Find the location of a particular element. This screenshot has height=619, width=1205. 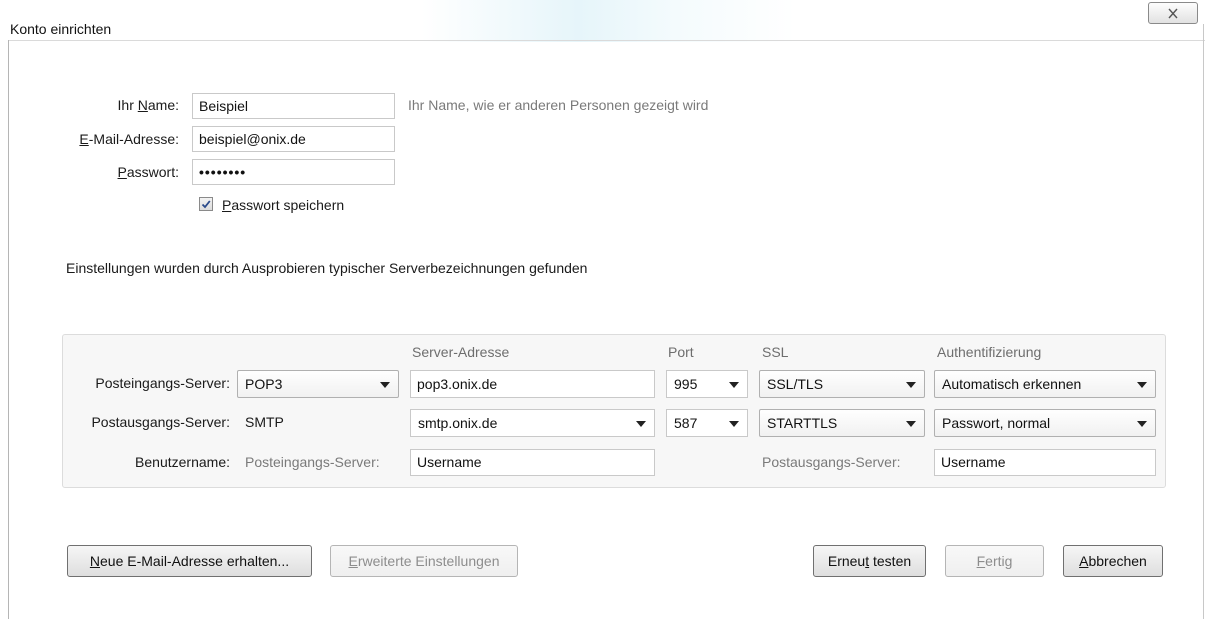

remember-password-checkbox is located at coordinates (206, 204).